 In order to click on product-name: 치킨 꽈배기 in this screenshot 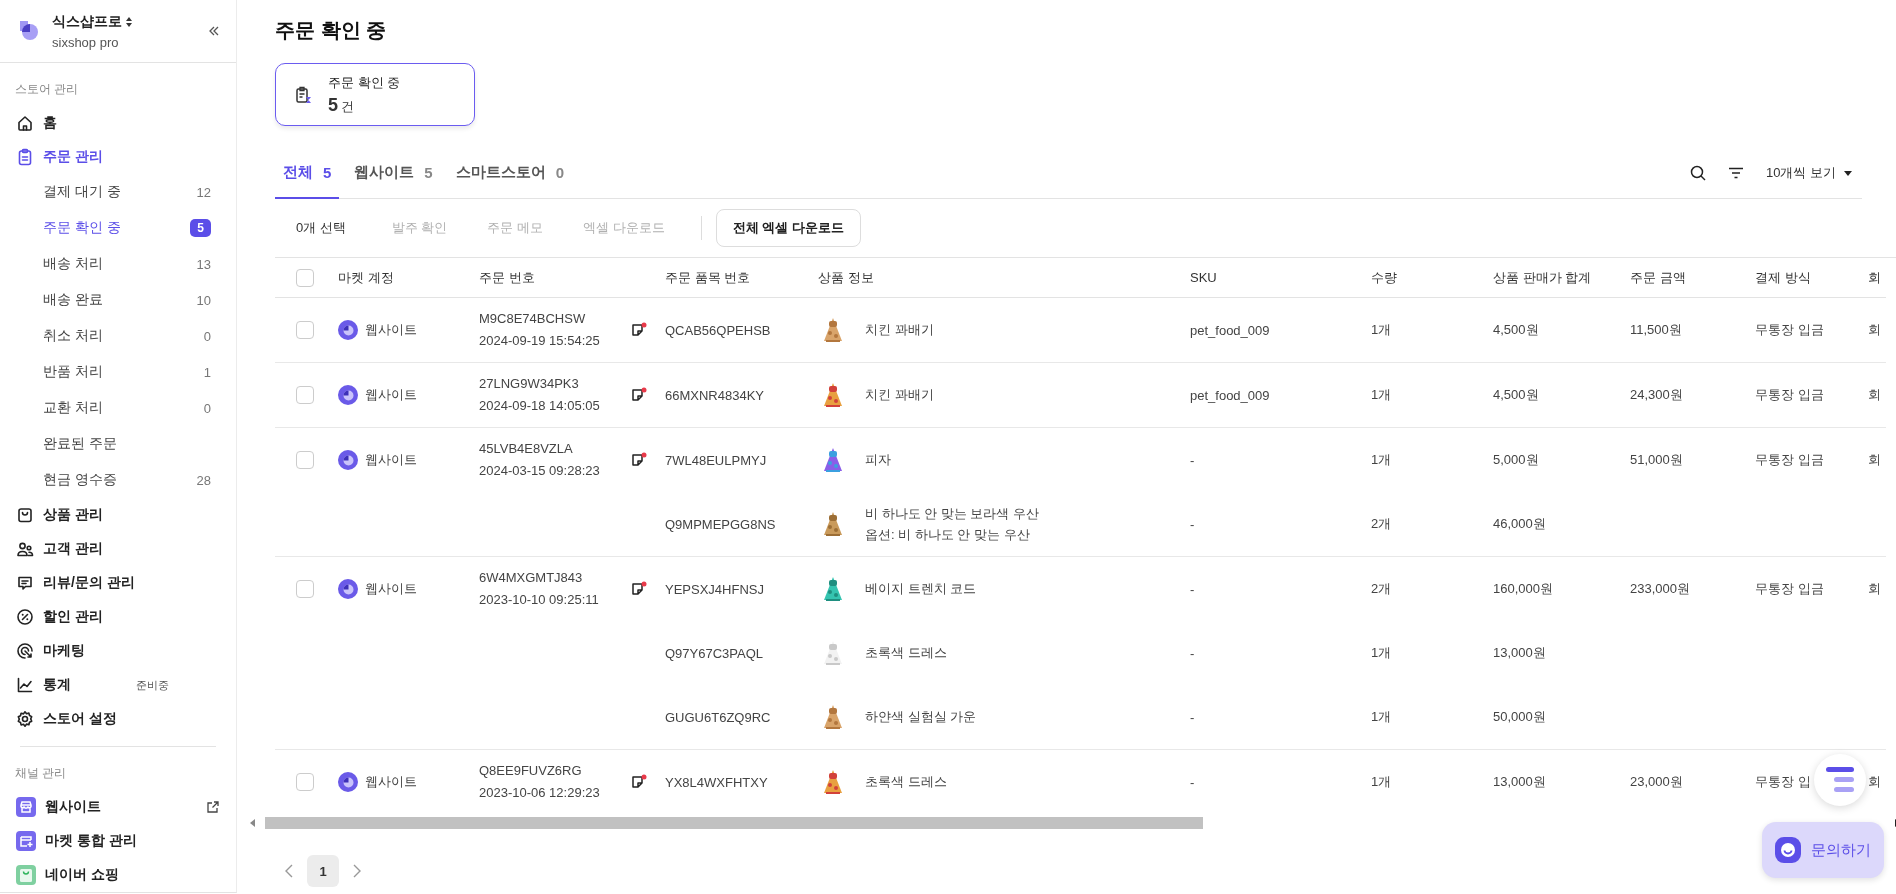, I will do `click(899, 330)`.